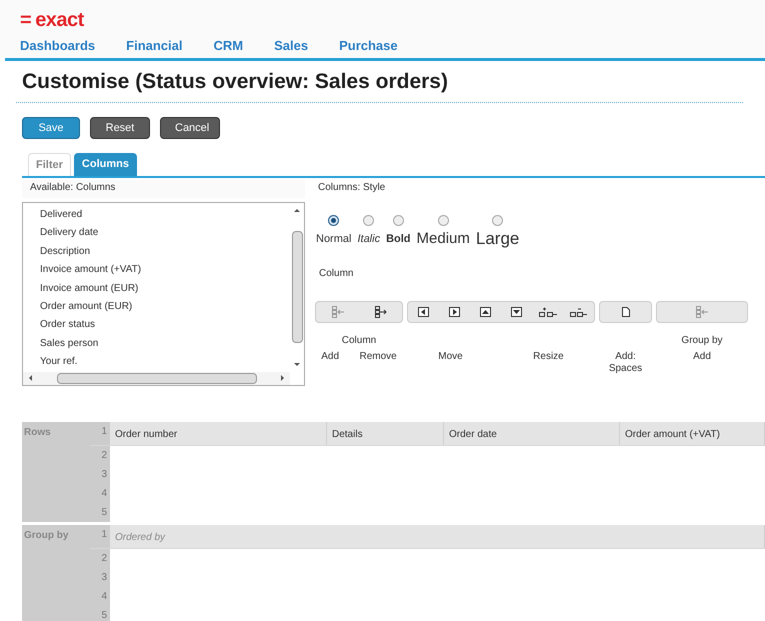  Describe the element at coordinates (156, 378) in the screenshot. I see `horizontal-scrollbar` at that location.